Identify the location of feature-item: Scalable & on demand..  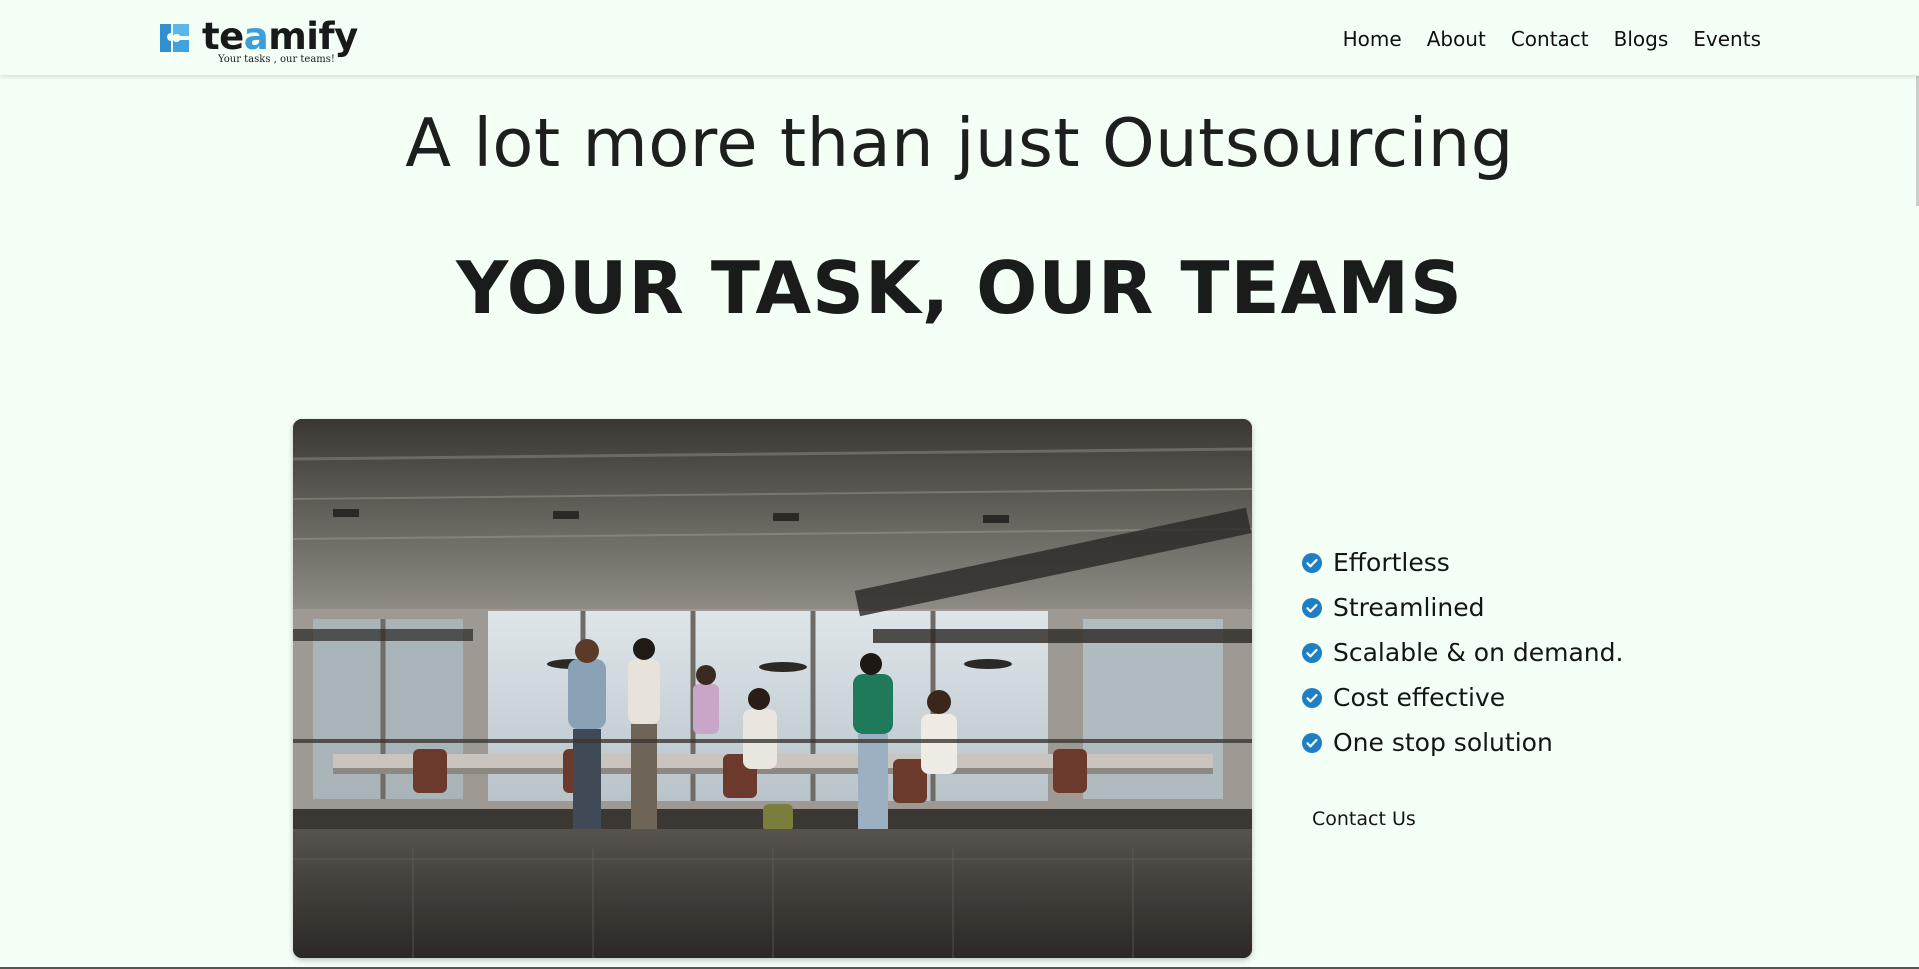
(1462, 652).